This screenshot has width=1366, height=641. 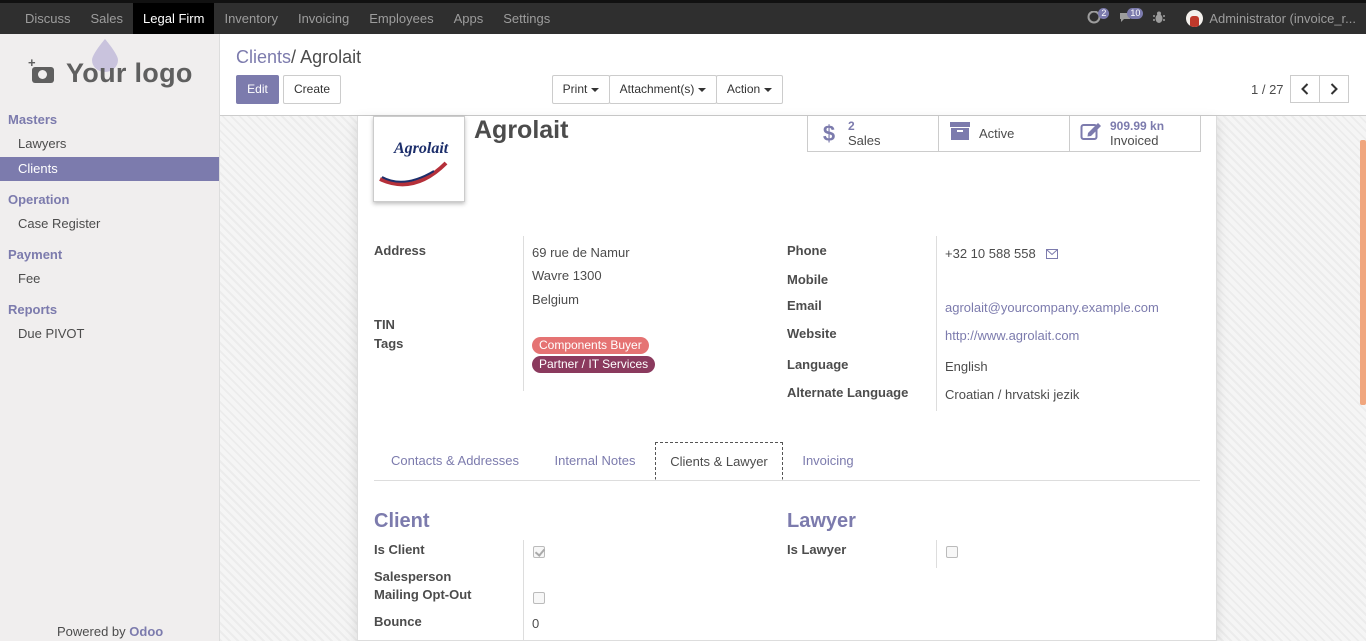 What do you see at coordinates (400, 250) in the screenshot?
I see `address-label: Address` at bounding box center [400, 250].